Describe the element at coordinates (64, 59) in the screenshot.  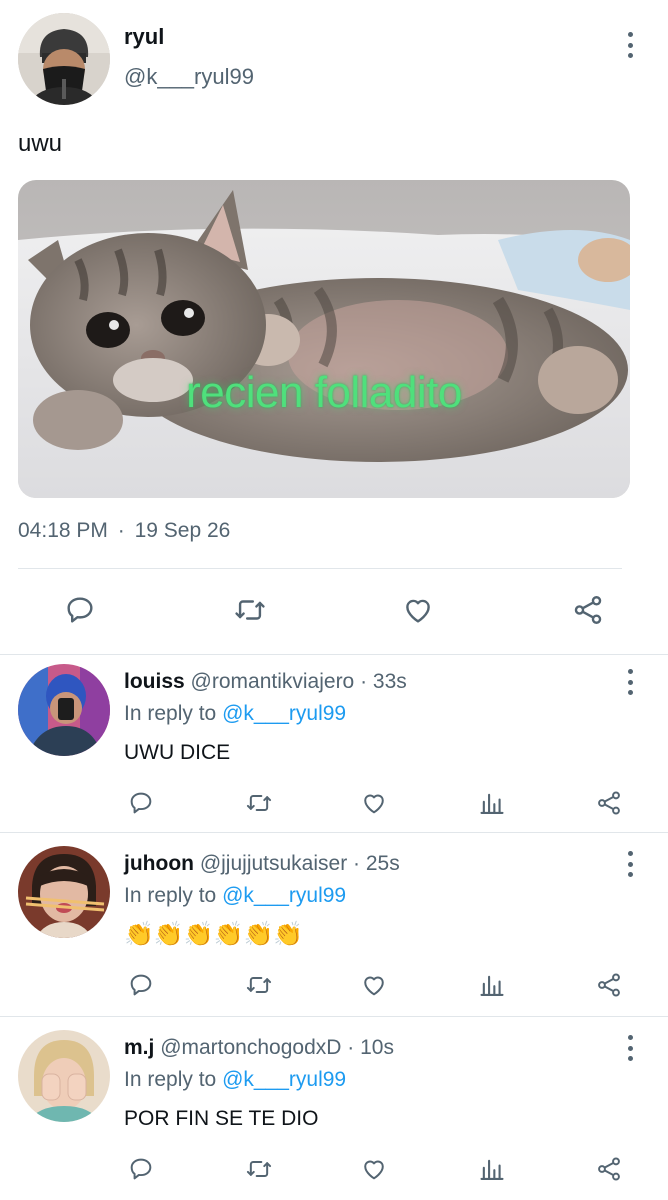
I see `author-avatar` at that location.